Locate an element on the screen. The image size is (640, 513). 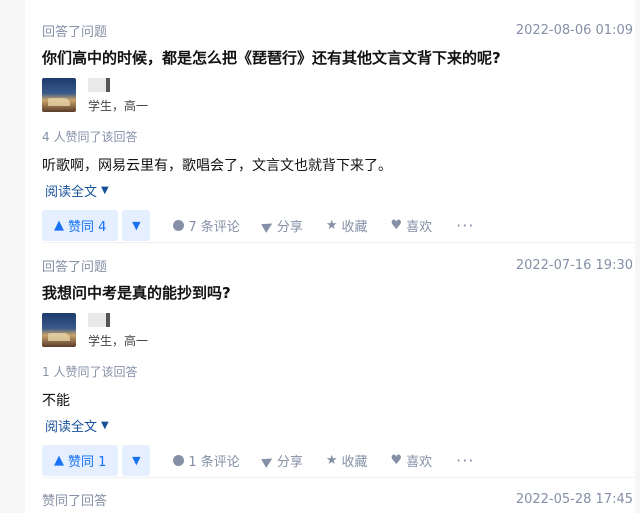
feed-meta: 回答了问题 2022-07-16 19:30 is located at coordinates (338, 265).